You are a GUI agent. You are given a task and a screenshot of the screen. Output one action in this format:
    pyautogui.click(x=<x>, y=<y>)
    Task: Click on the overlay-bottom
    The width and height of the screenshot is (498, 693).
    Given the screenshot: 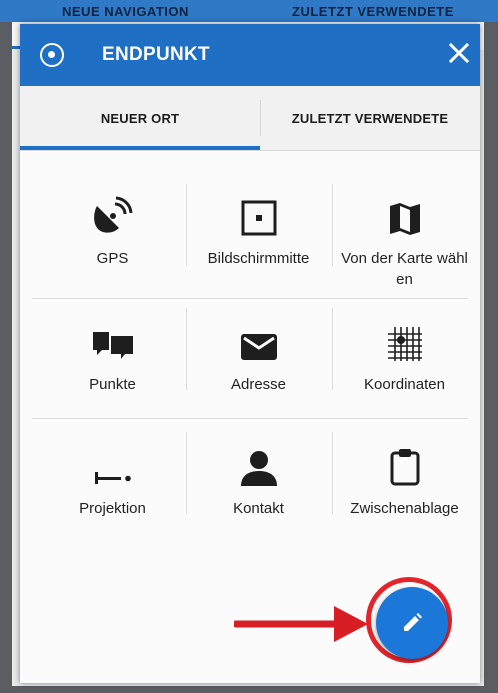 What is the action you would take?
    pyautogui.click(x=249, y=689)
    